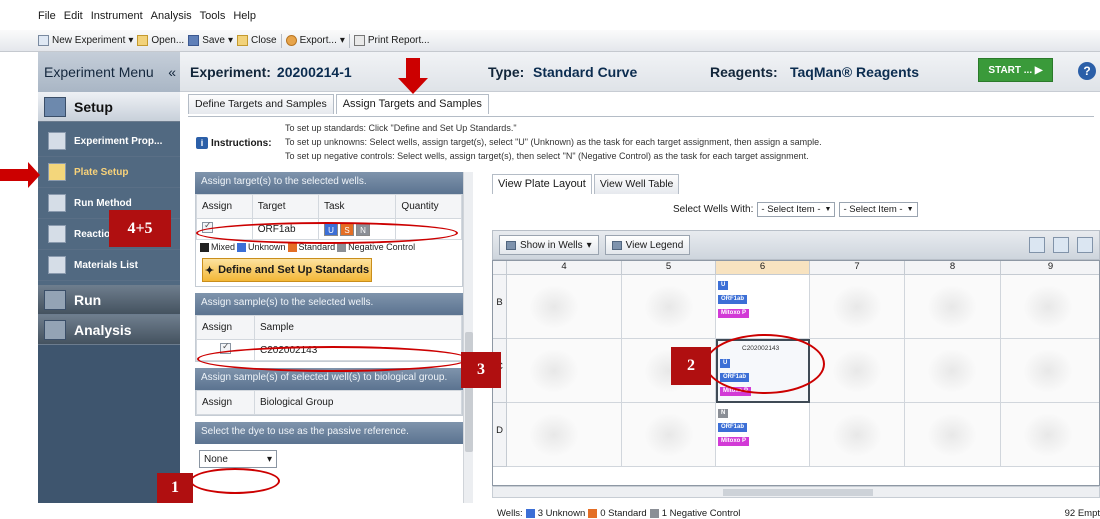 This screenshot has height=519, width=1100. Describe the element at coordinates (564, 435) in the screenshot. I see `well-d4` at that location.